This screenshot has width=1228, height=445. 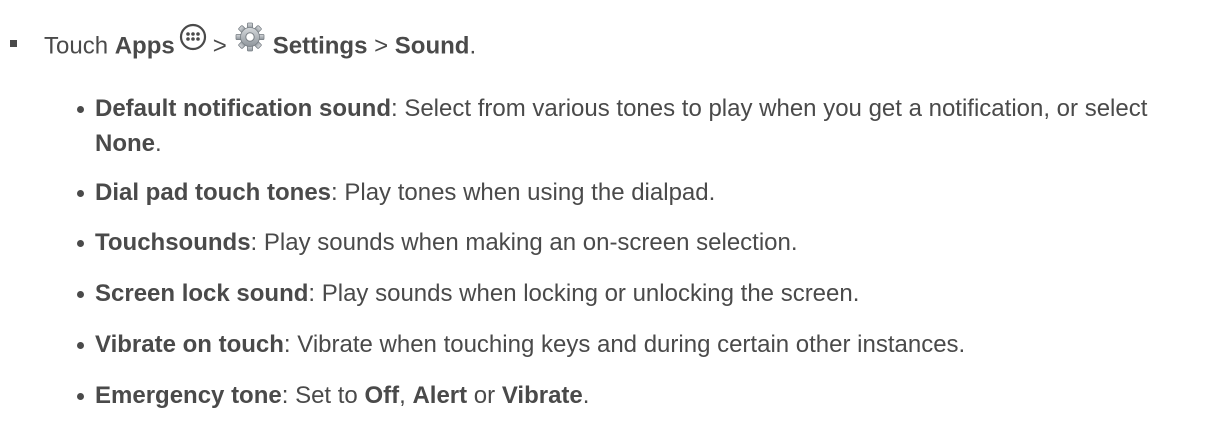 What do you see at coordinates (189, 344) in the screenshot?
I see `item-term: Vibrate on touch` at bounding box center [189, 344].